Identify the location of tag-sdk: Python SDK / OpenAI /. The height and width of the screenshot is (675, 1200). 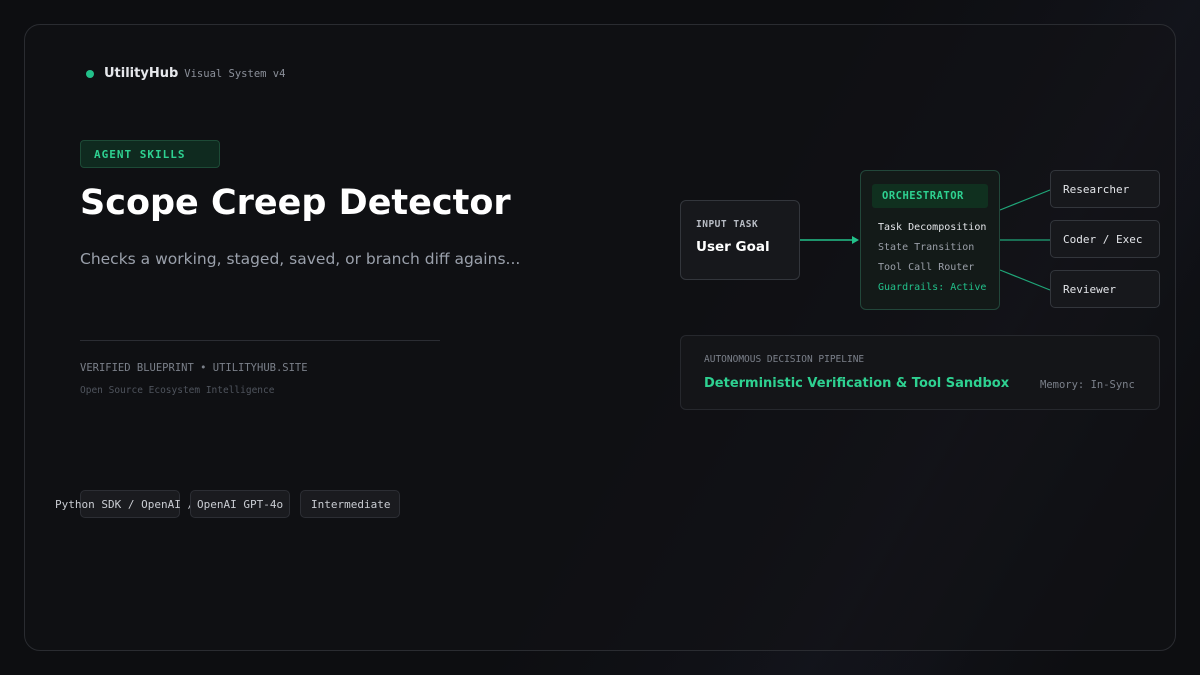
(124, 504).